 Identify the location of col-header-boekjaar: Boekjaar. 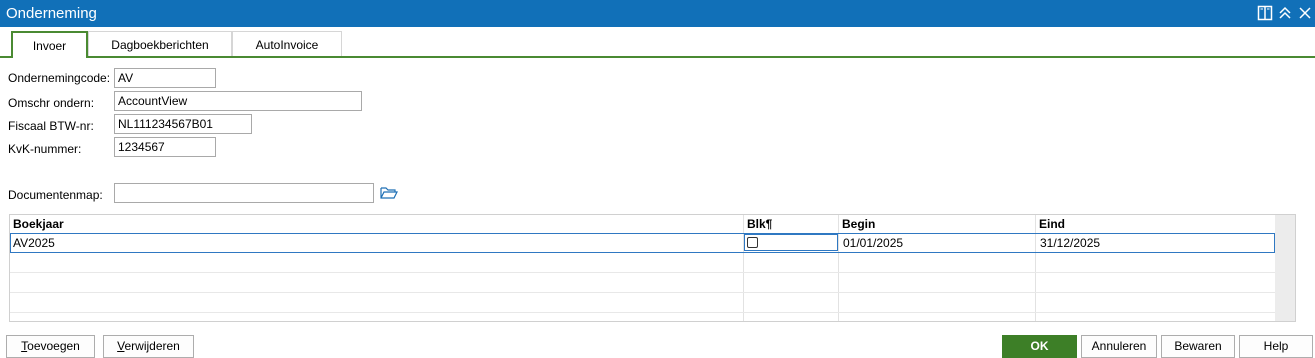
(377, 224).